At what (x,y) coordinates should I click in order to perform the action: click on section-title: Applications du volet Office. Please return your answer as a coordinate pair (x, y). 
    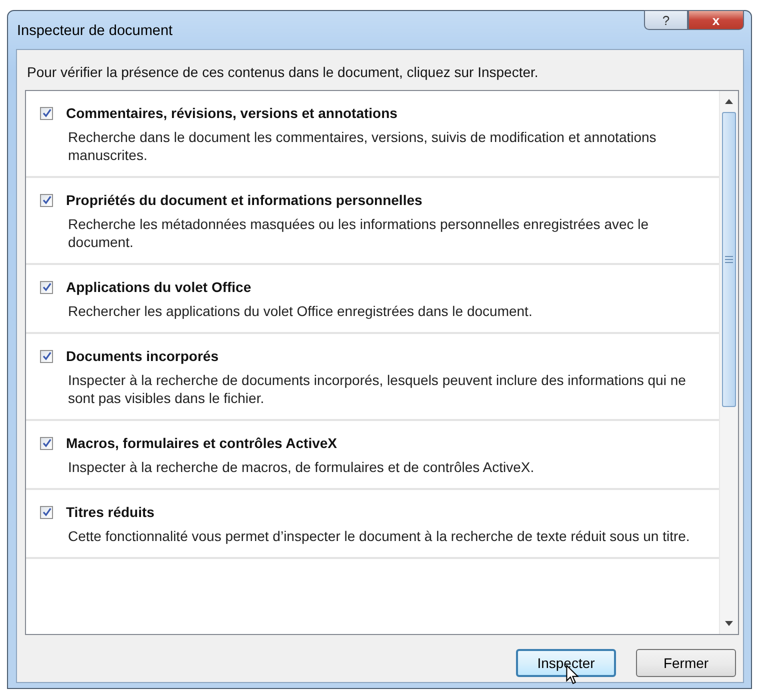
    Looking at the image, I should click on (159, 287).